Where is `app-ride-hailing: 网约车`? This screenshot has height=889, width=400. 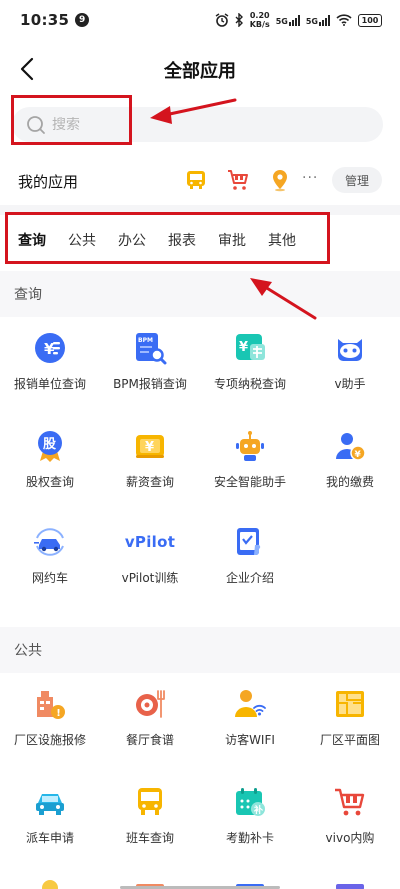 app-ride-hailing: 网约车 is located at coordinates (50, 555).